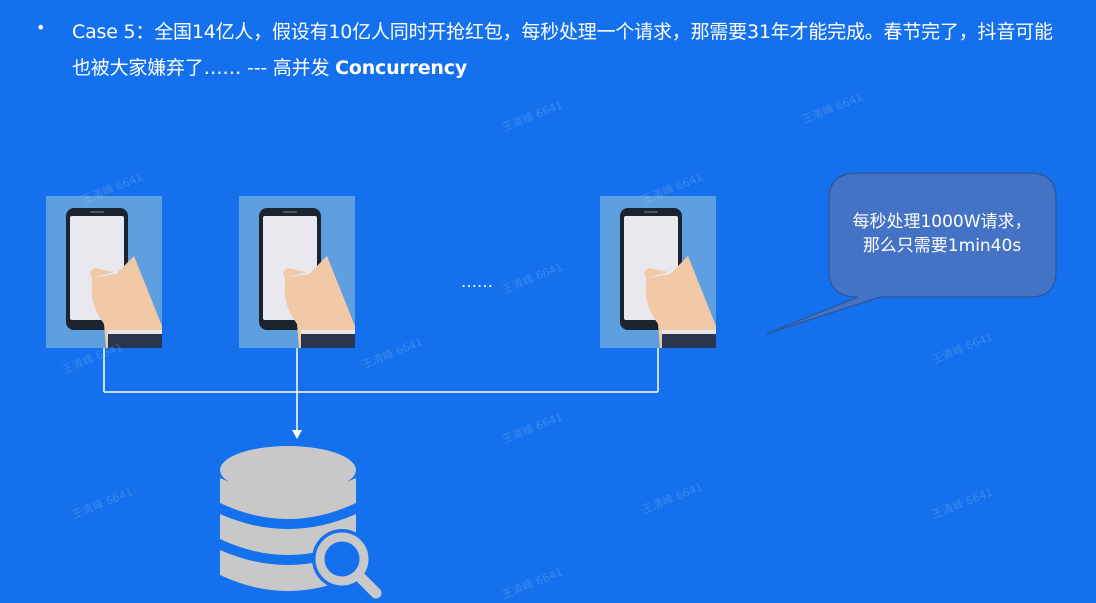  Describe the element at coordinates (942, 246) in the screenshot. I see `callout-line-2: 那么只需要1min40s` at that location.